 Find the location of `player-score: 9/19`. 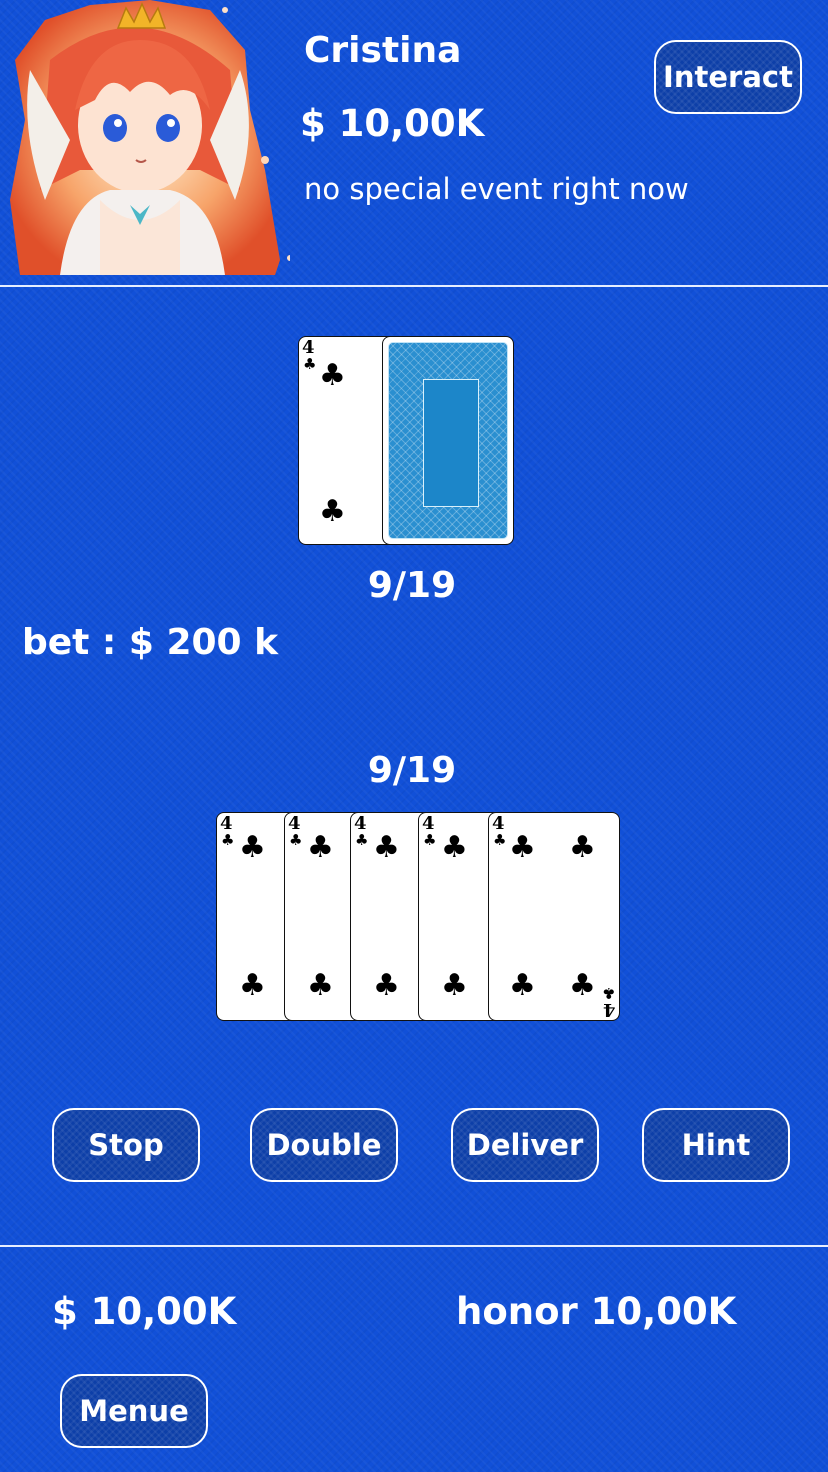

player-score: 9/19 is located at coordinates (412, 770).